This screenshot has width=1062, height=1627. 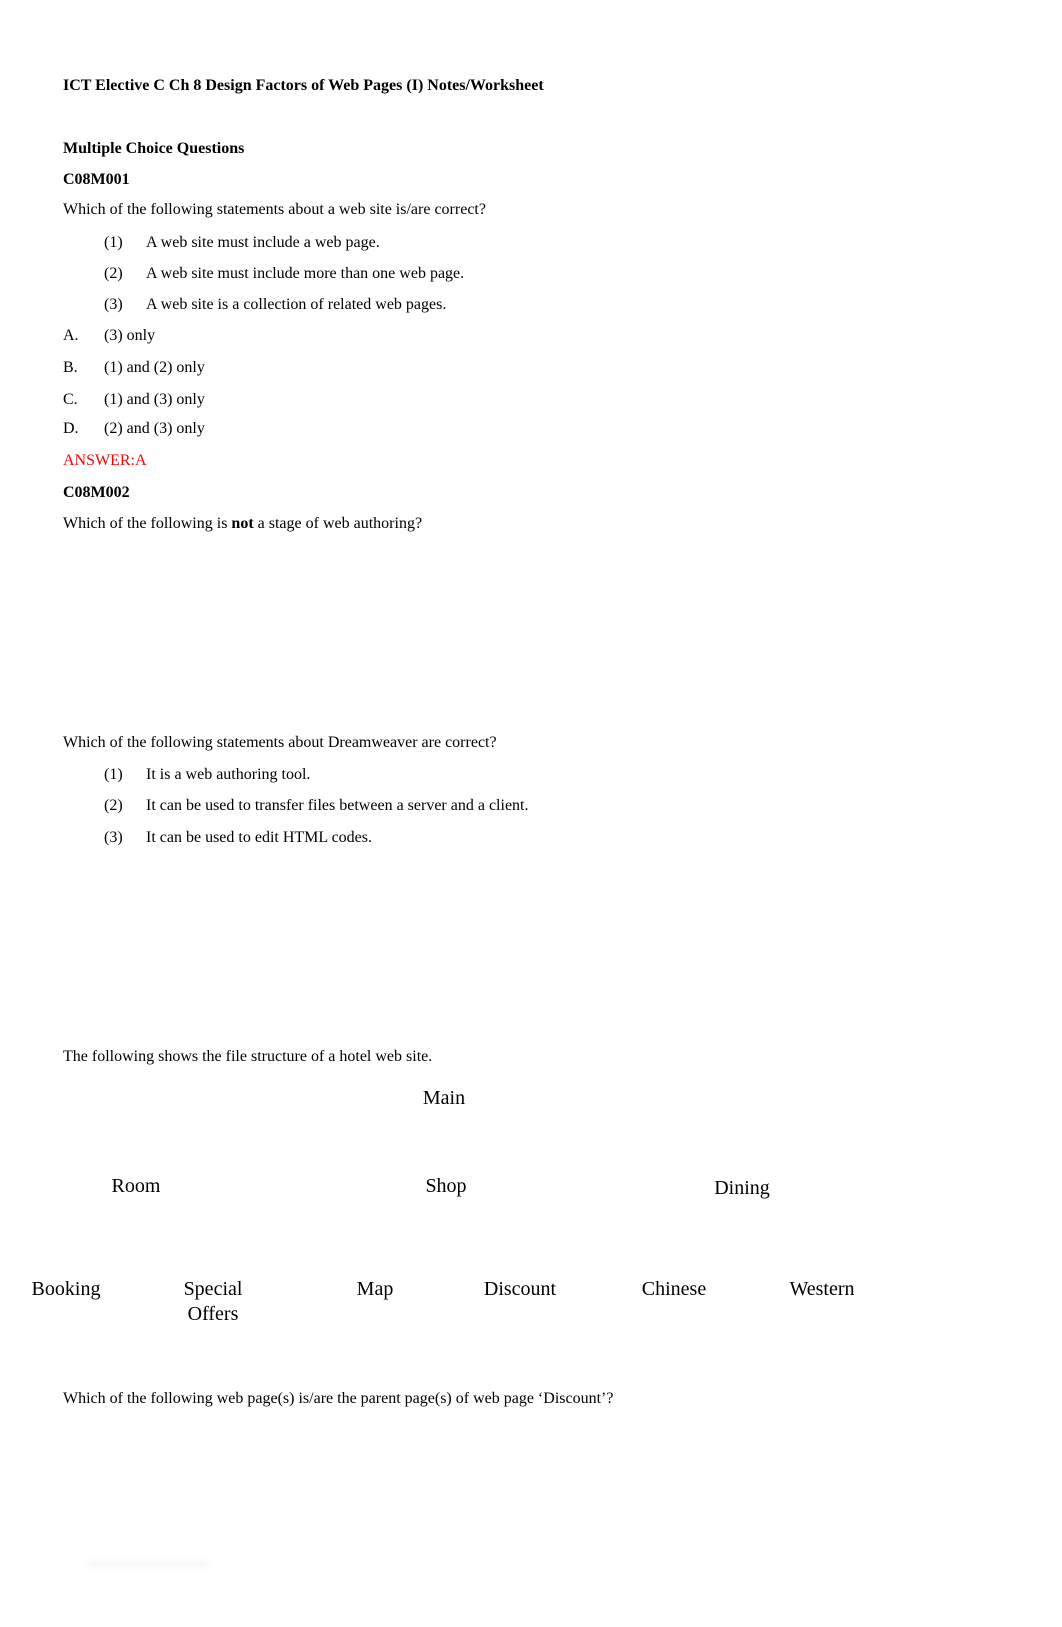 What do you see at coordinates (674, 1289) in the screenshot?
I see `node-chinese: Chinese` at bounding box center [674, 1289].